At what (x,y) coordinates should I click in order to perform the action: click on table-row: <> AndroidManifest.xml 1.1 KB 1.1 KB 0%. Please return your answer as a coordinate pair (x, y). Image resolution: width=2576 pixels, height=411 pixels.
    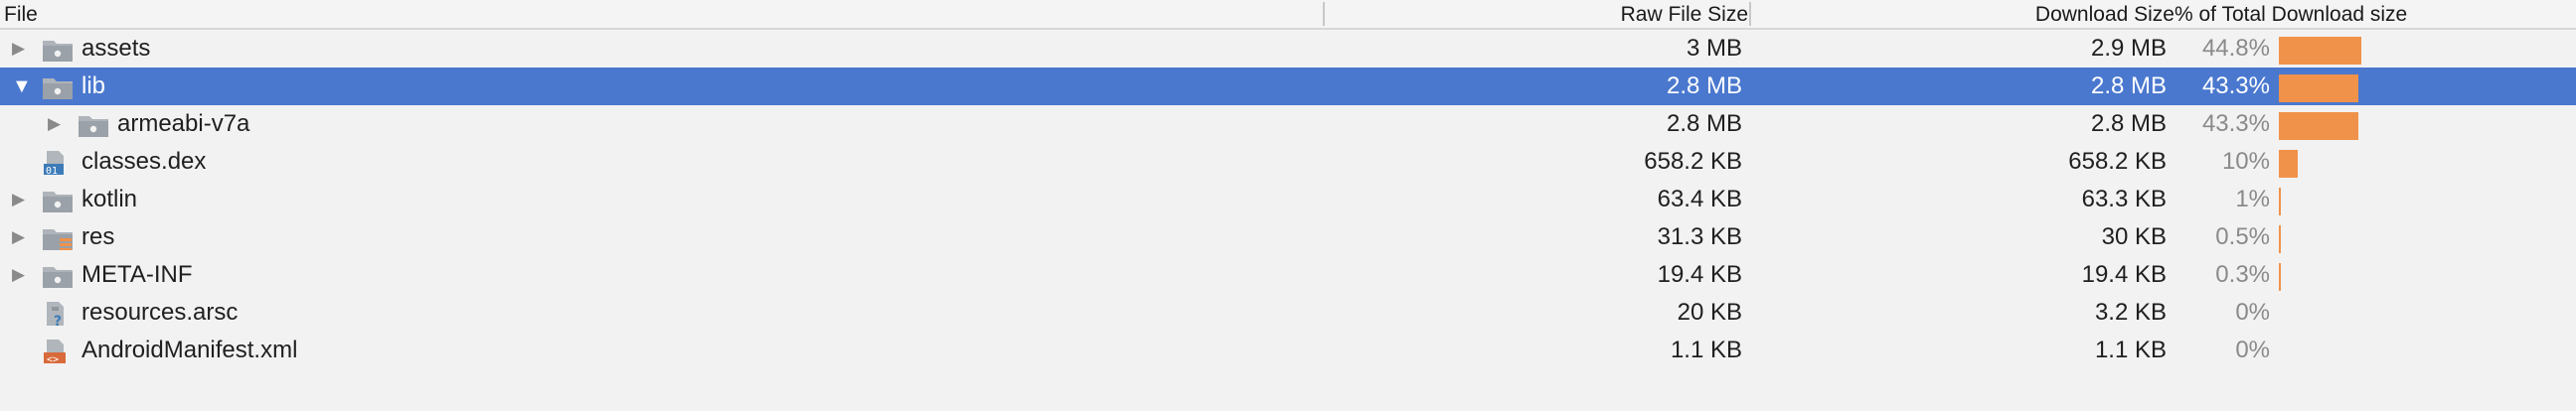
    Looking at the image, I should click on (1288, 351).